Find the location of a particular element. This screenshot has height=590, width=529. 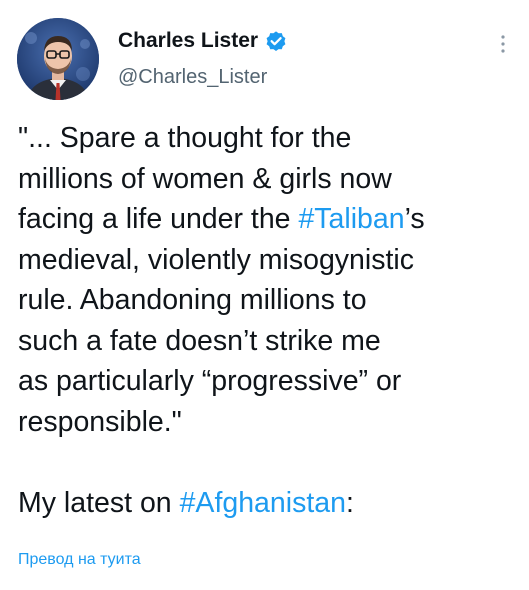

hashtag-link: #Taliban is located at coordinates (351, 219).